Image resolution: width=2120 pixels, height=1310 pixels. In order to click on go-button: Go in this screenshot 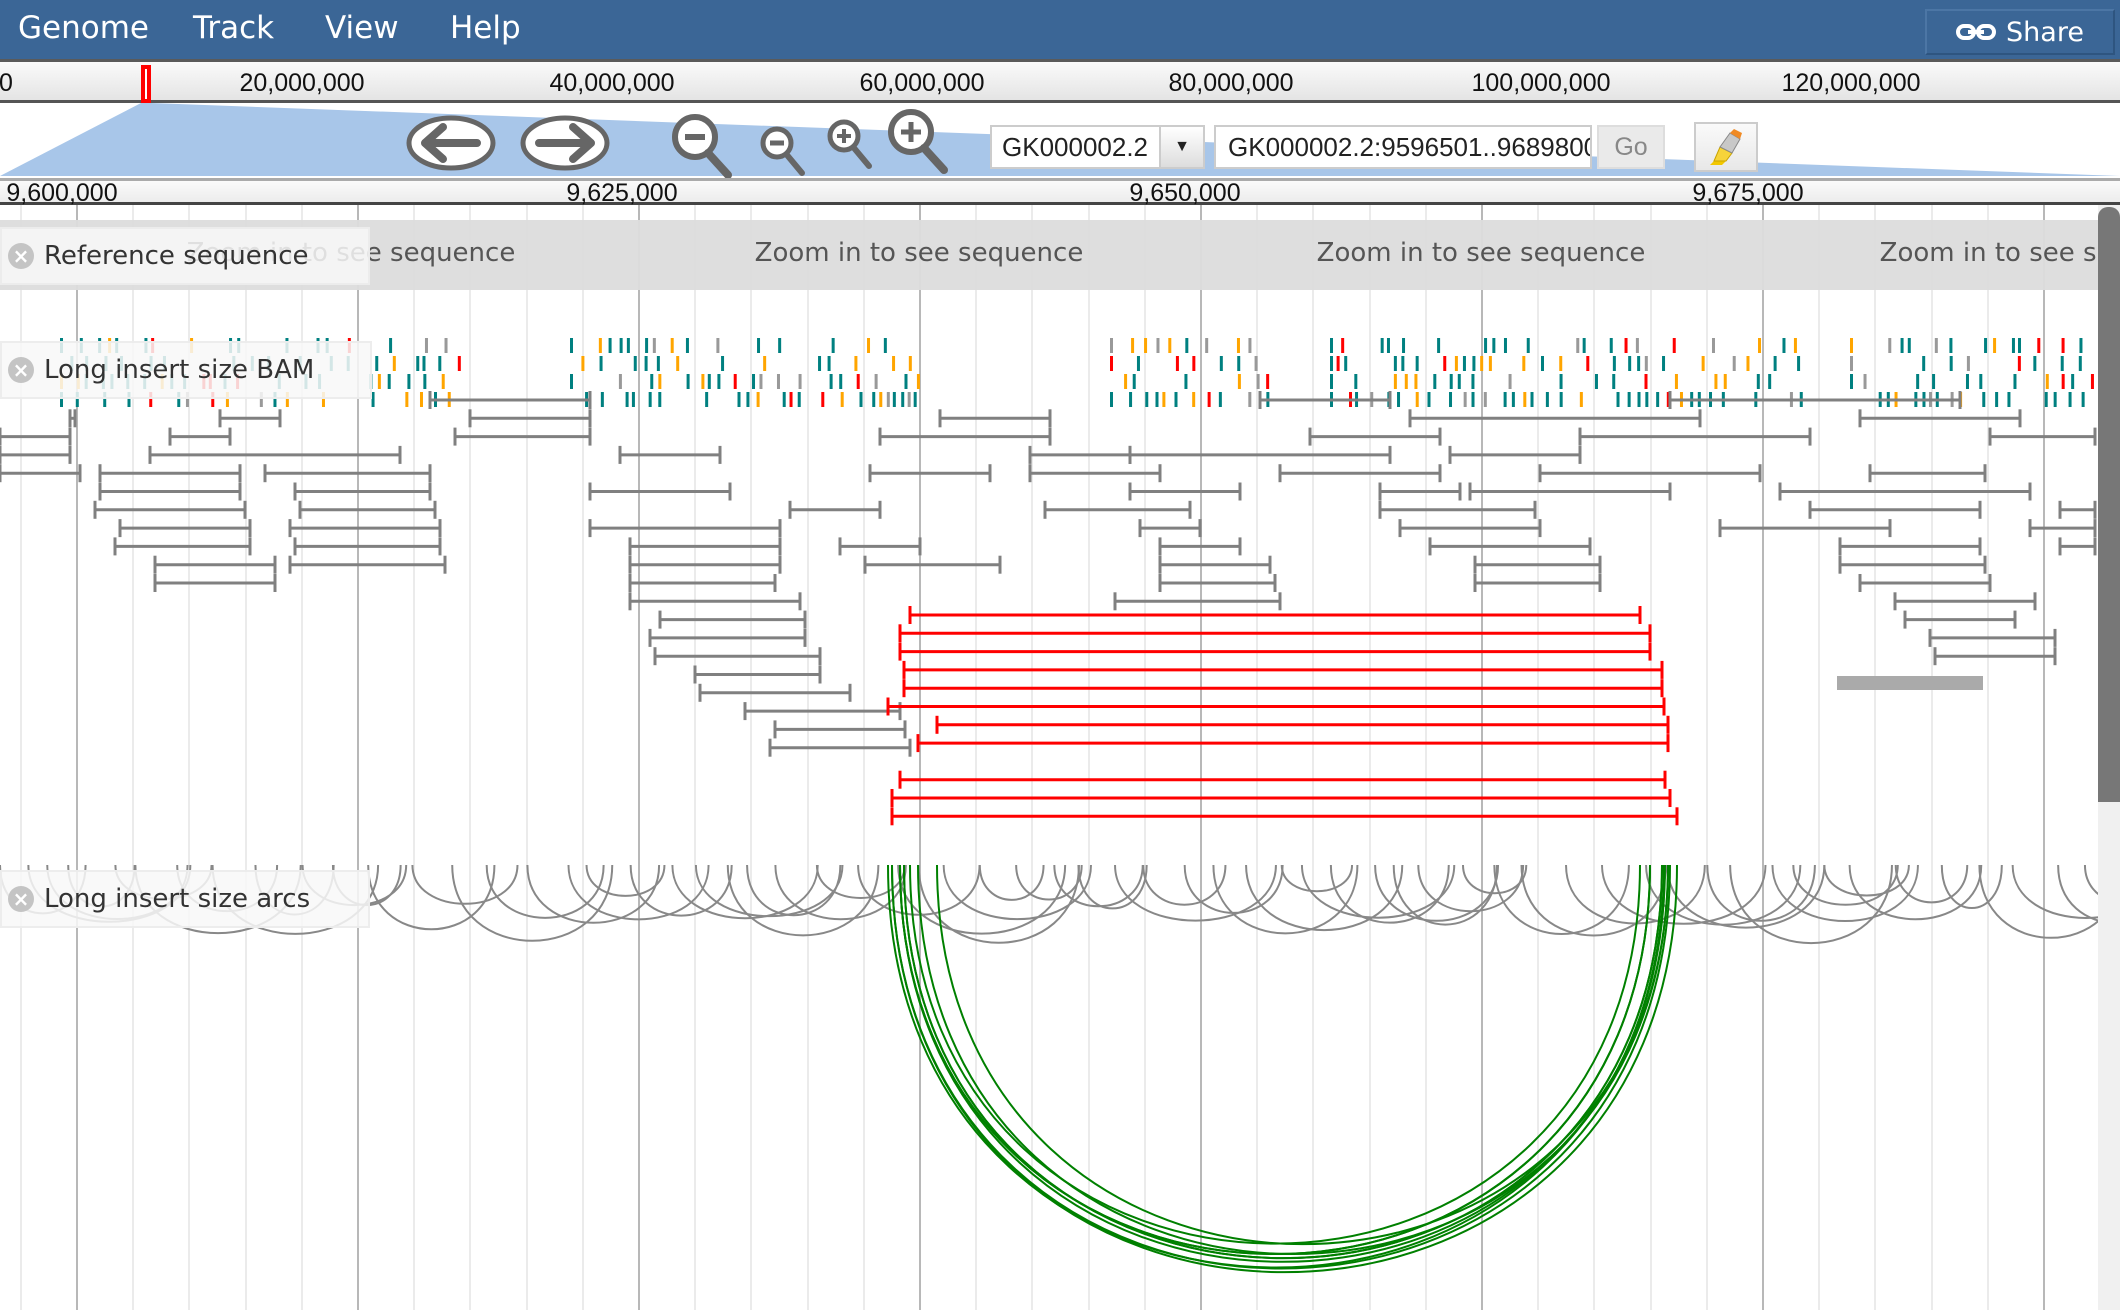, I will do `click(1631, 147)`.